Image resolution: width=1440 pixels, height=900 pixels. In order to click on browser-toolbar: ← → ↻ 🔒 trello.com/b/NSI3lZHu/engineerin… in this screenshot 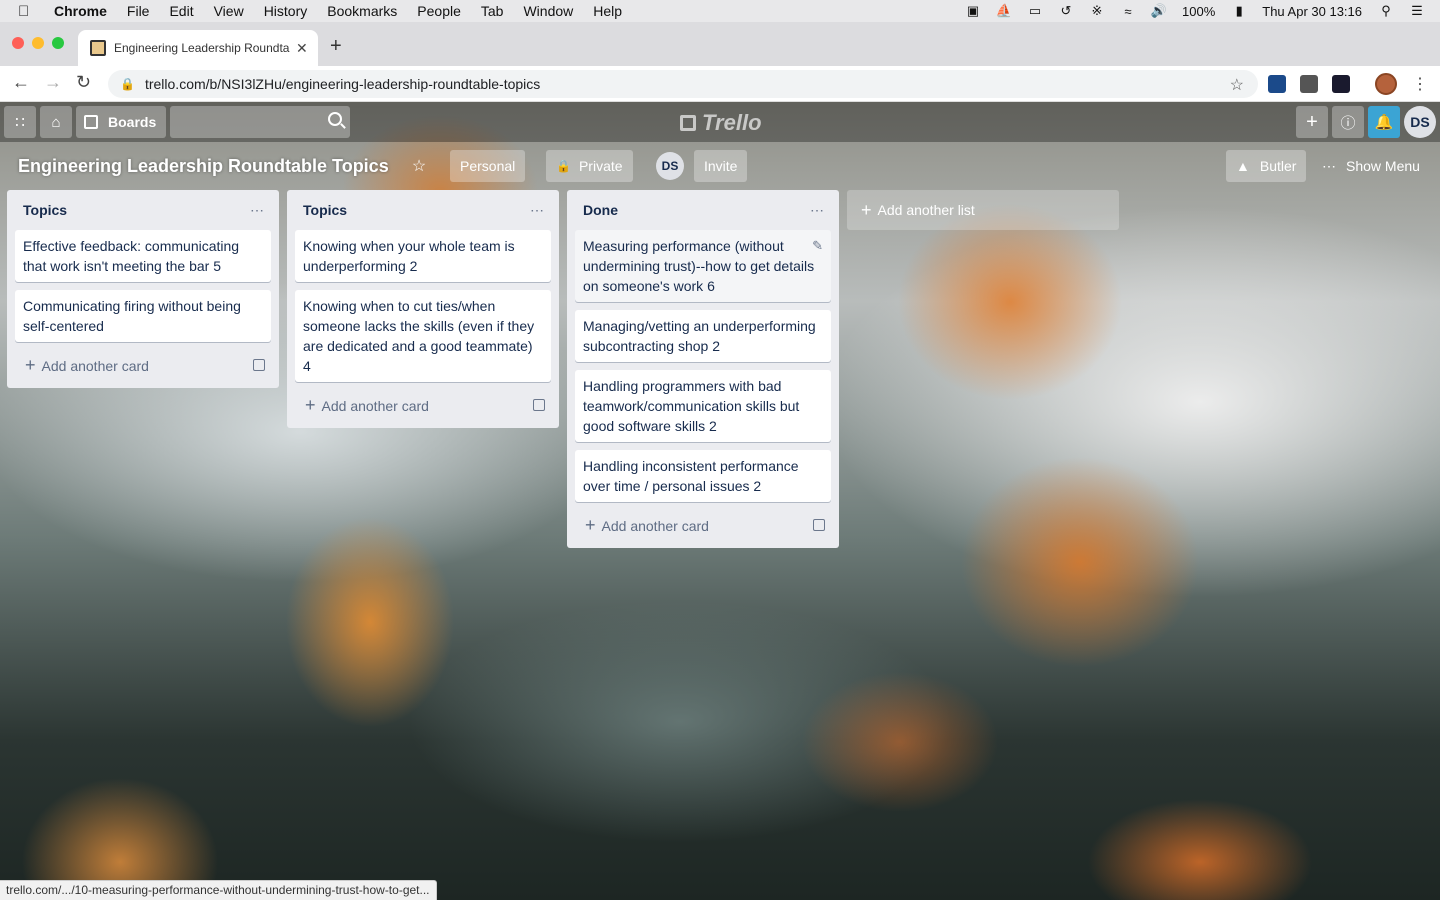, I will do `click(720, 84)`.